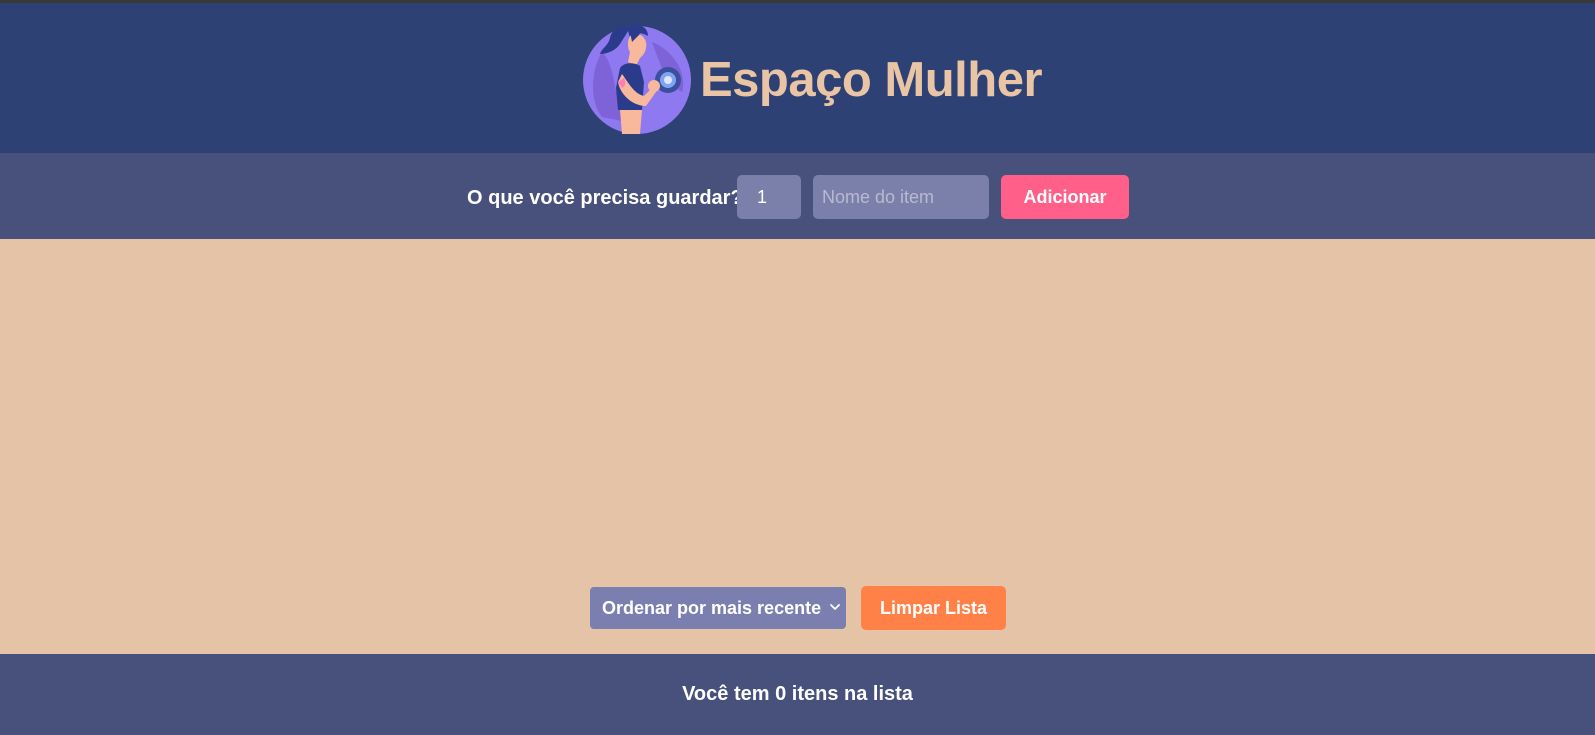 The image size is (1595, 735). I want to click on app-title: Espaço Mulher, so click(871, 80).